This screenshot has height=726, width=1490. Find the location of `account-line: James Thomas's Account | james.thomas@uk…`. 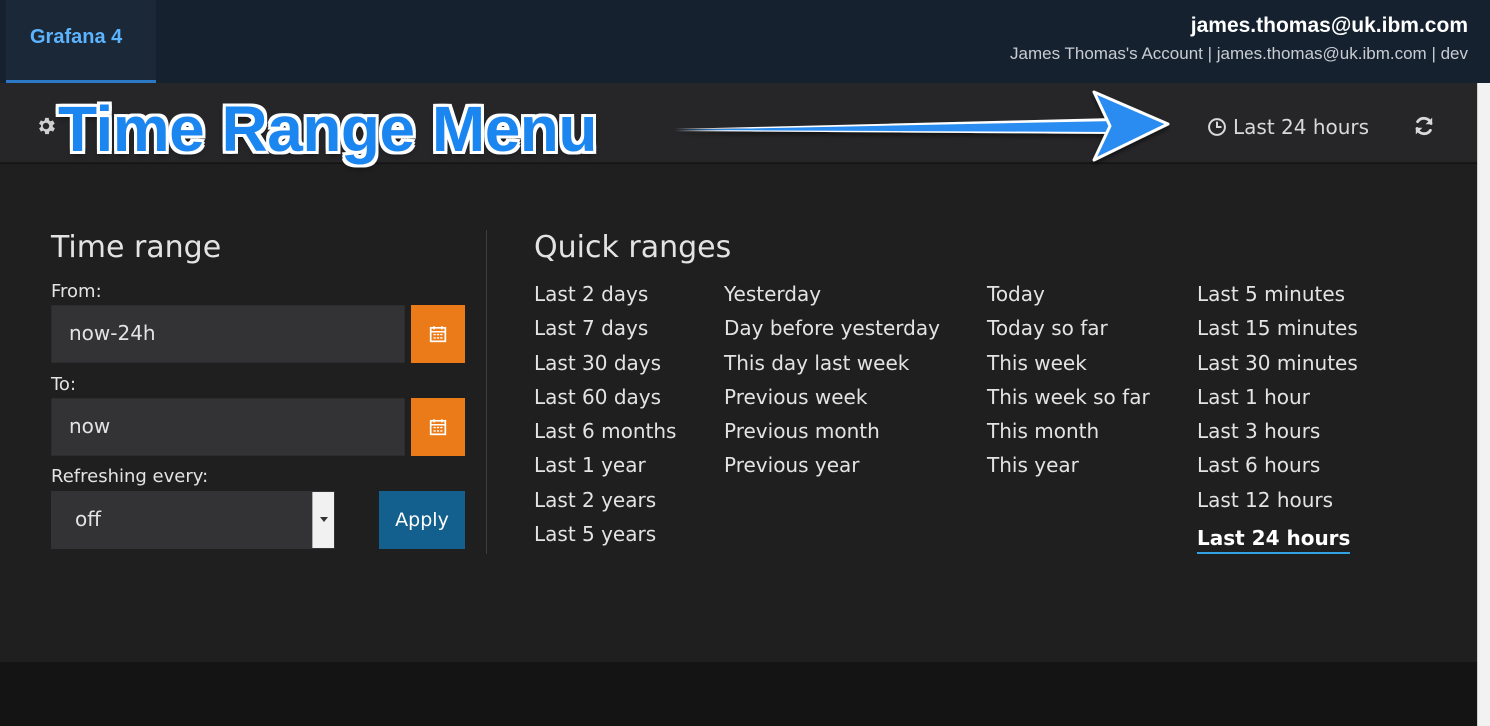

account-line: James Thomas's Account | james.thomas@uk… is located at coordinates (1239, 54).